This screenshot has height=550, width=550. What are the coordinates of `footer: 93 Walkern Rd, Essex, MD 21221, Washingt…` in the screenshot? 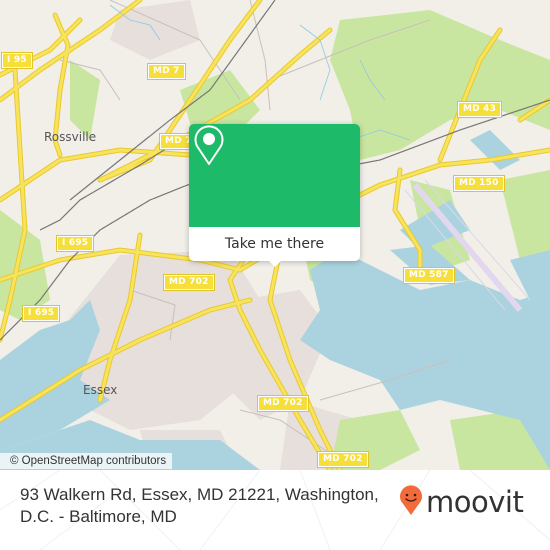 It's located at (275, 510).